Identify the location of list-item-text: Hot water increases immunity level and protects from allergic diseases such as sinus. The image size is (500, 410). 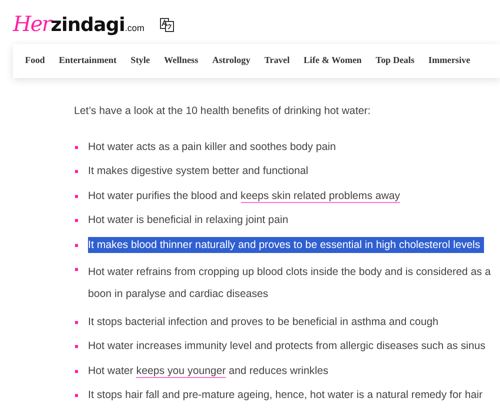
(287, 346).